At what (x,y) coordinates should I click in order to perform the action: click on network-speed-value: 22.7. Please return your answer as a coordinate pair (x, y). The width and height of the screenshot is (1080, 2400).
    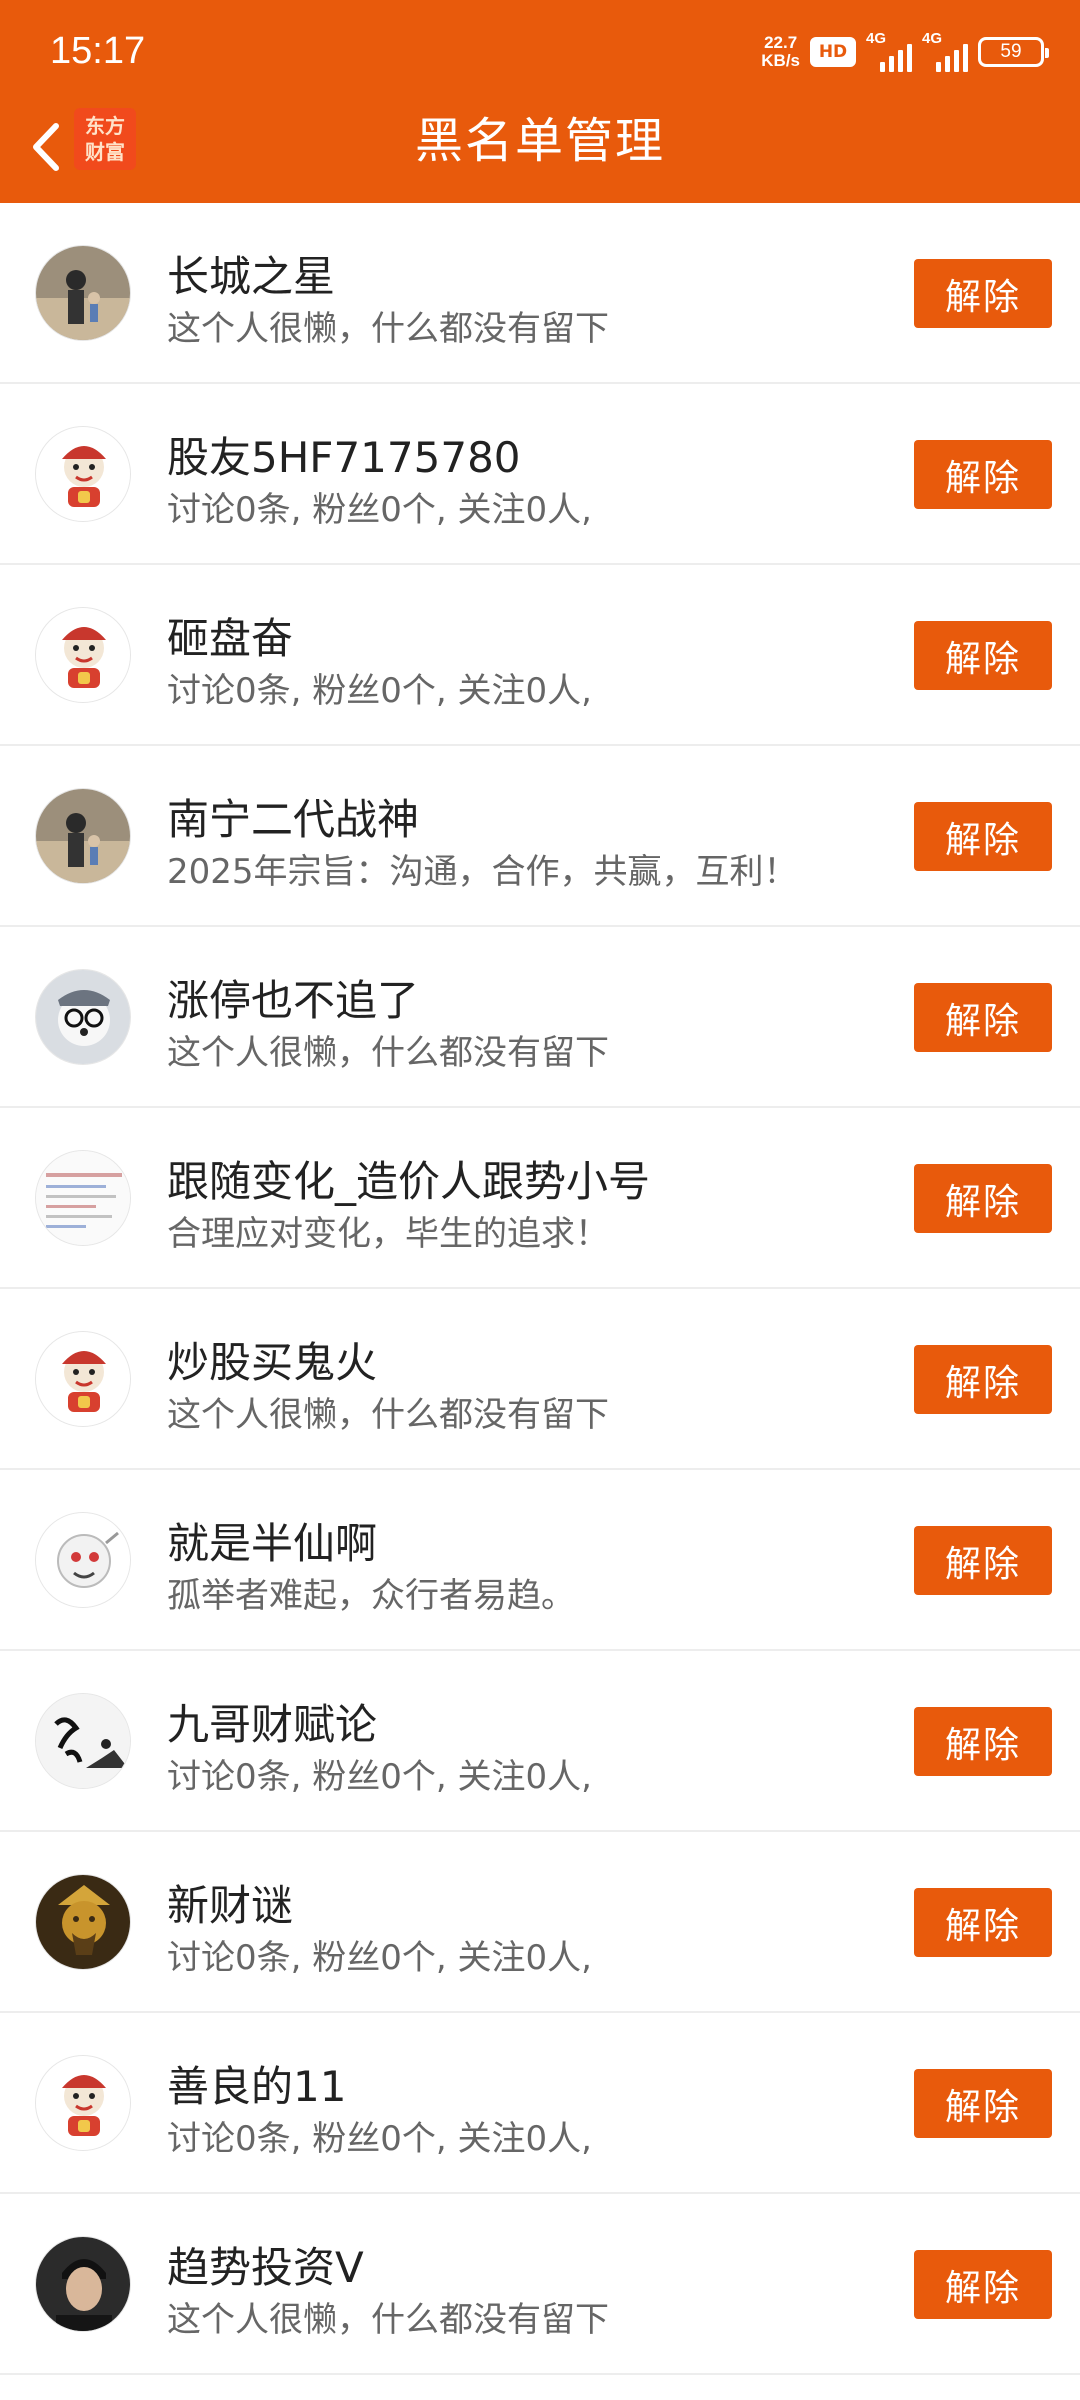
    Looking at the image, I should click on (781, 42).